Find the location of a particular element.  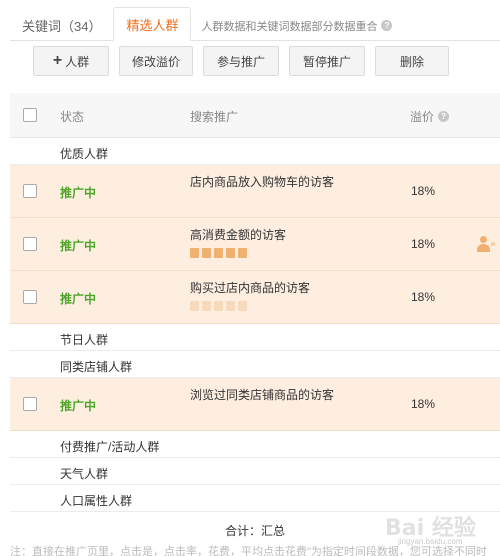

help-icon: ? is located at coordinates (387, 25).